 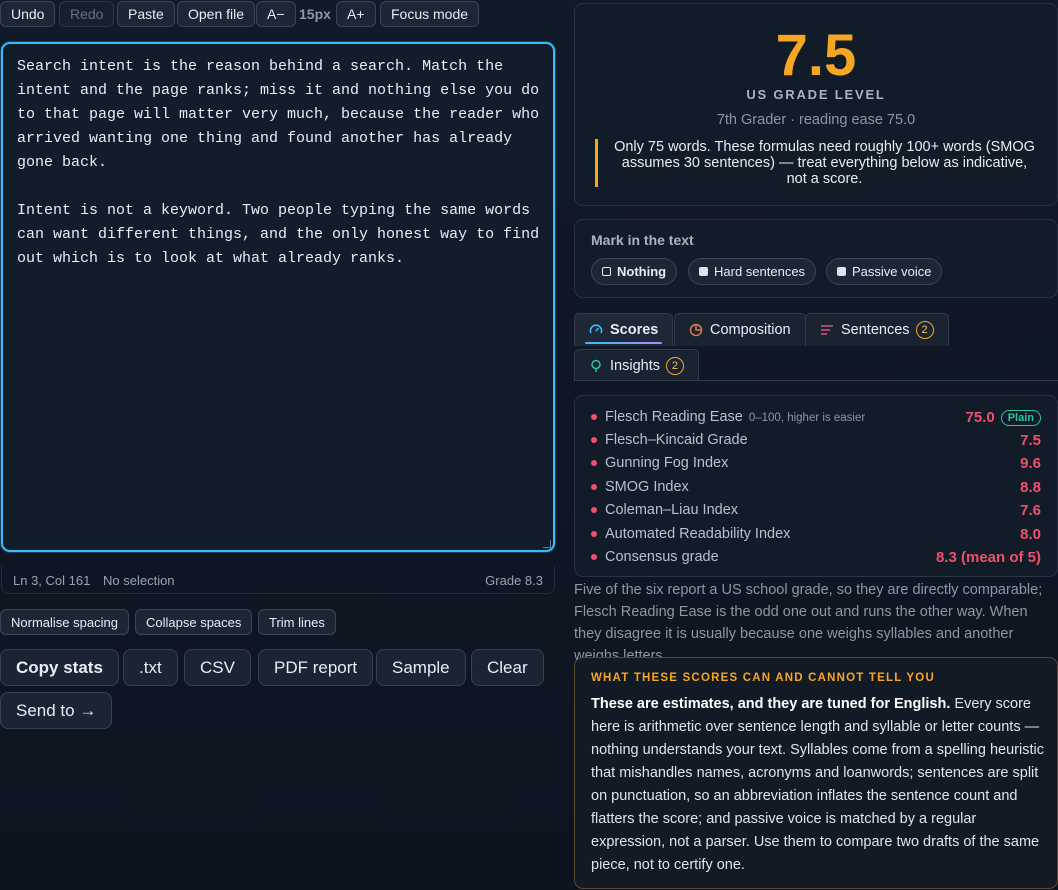 What do you see at coordinates (696, 330) in the screenshot?
I see `pie-chart-icon` at bounding box center [696, 330].